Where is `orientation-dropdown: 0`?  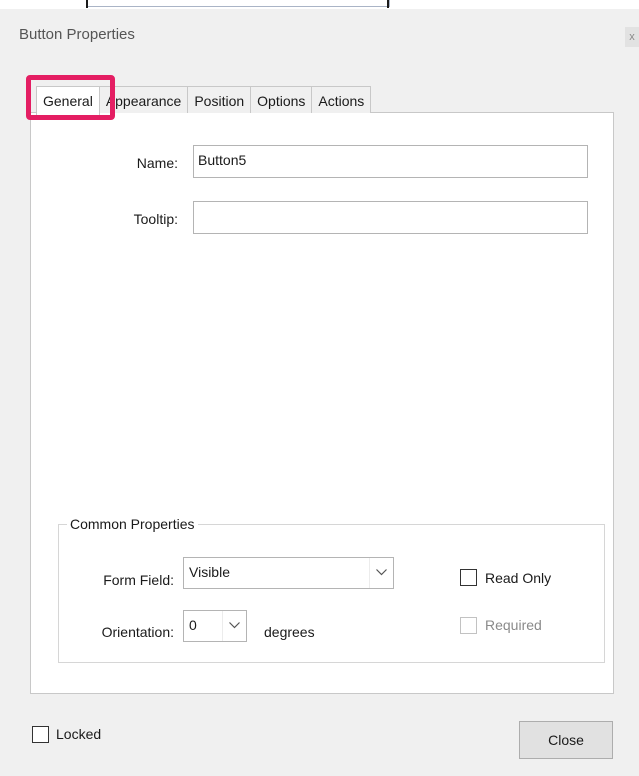
orientation-dropdown: 0 is located at coordinates (215, 626).